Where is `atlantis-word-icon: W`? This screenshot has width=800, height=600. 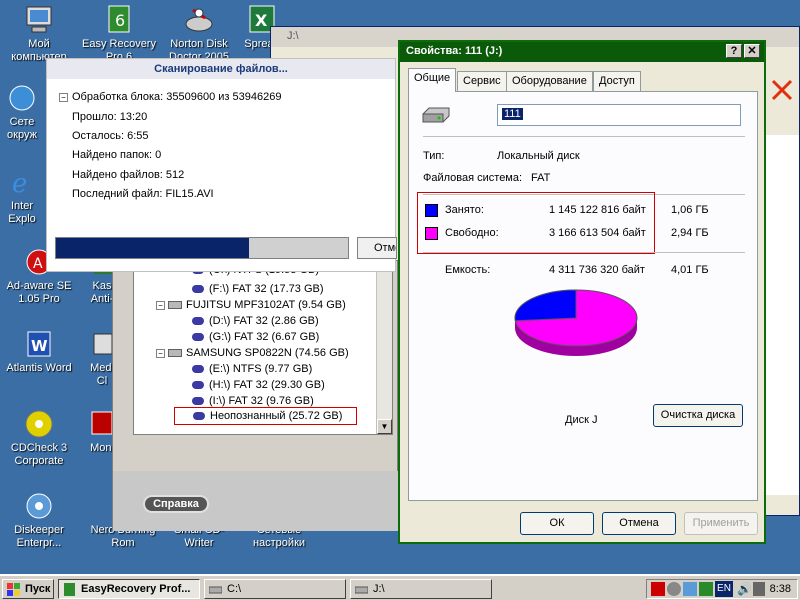
atlantis-word-icon: W is located at coordinates (39, 344).